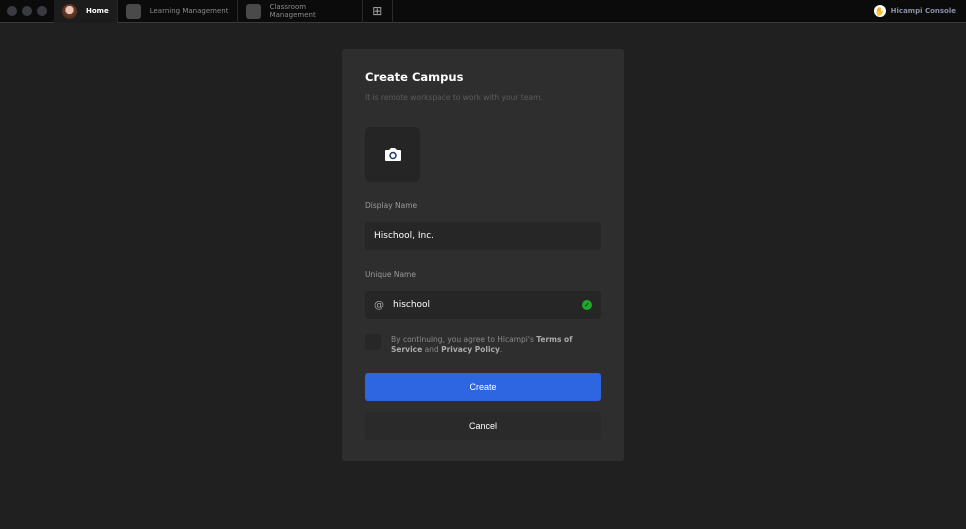 The image size is (966, 529). I want to click on brand-name: Hicampi Console, so click(923, 11).